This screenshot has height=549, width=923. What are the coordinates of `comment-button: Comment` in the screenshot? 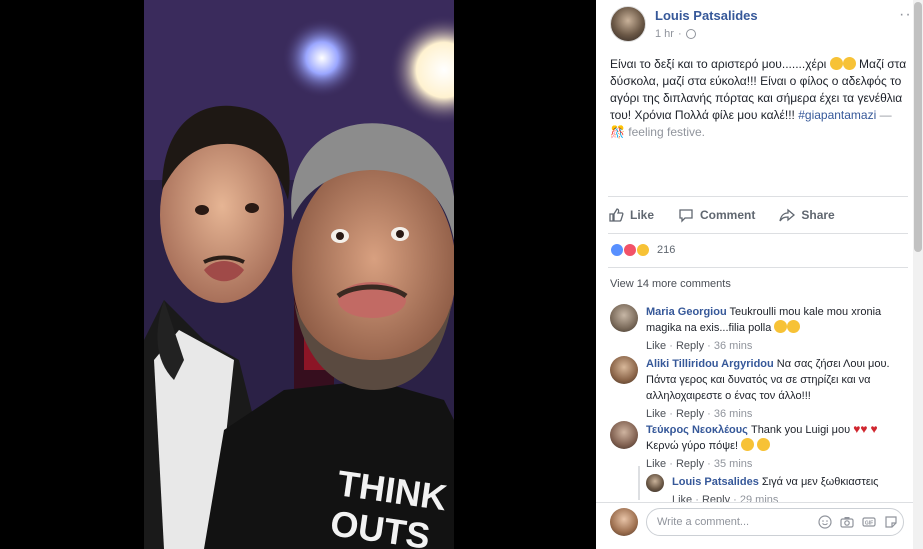 It's located at (716, 215).